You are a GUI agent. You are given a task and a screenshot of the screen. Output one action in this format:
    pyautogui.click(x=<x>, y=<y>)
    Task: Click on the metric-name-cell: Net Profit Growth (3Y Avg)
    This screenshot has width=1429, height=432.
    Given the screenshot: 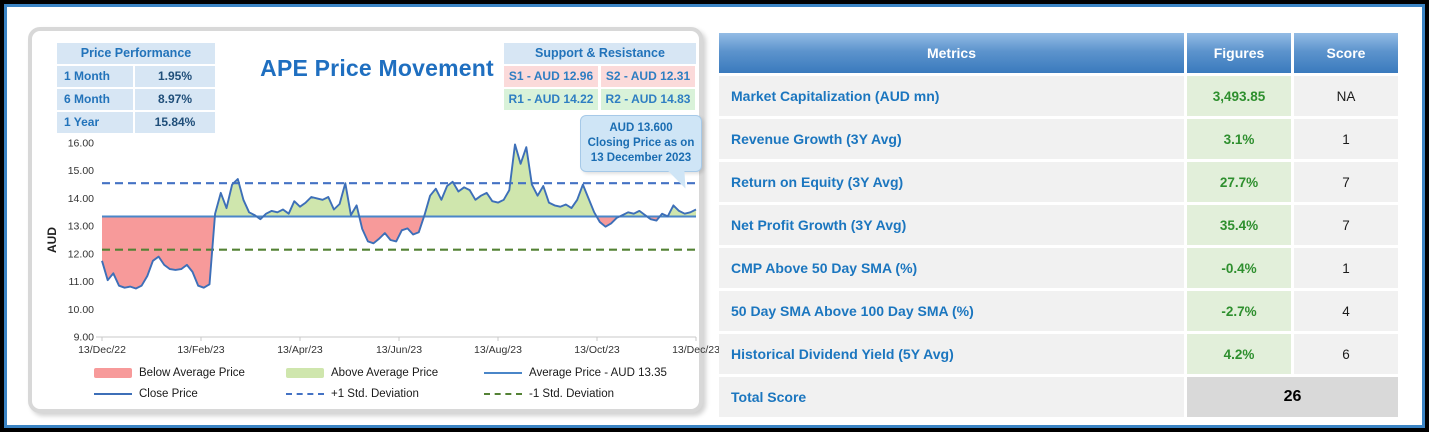 What is the action you would take?
    pyautogui.click(x=951, y=225)
    